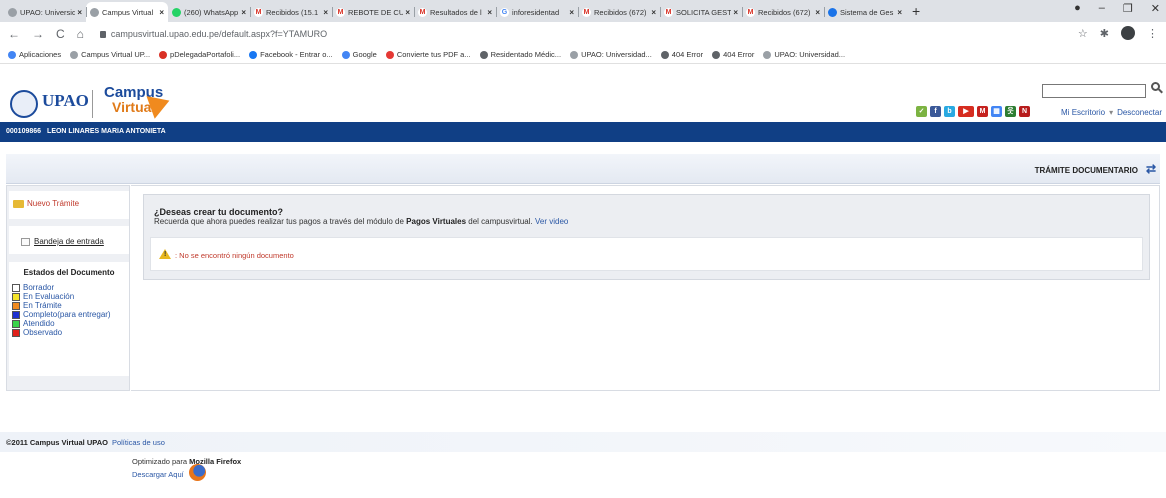  What do you see at coordinates (359, 54) in the screenshot?
I see `bookmark-item: Google` at bounding box center [359, 54].